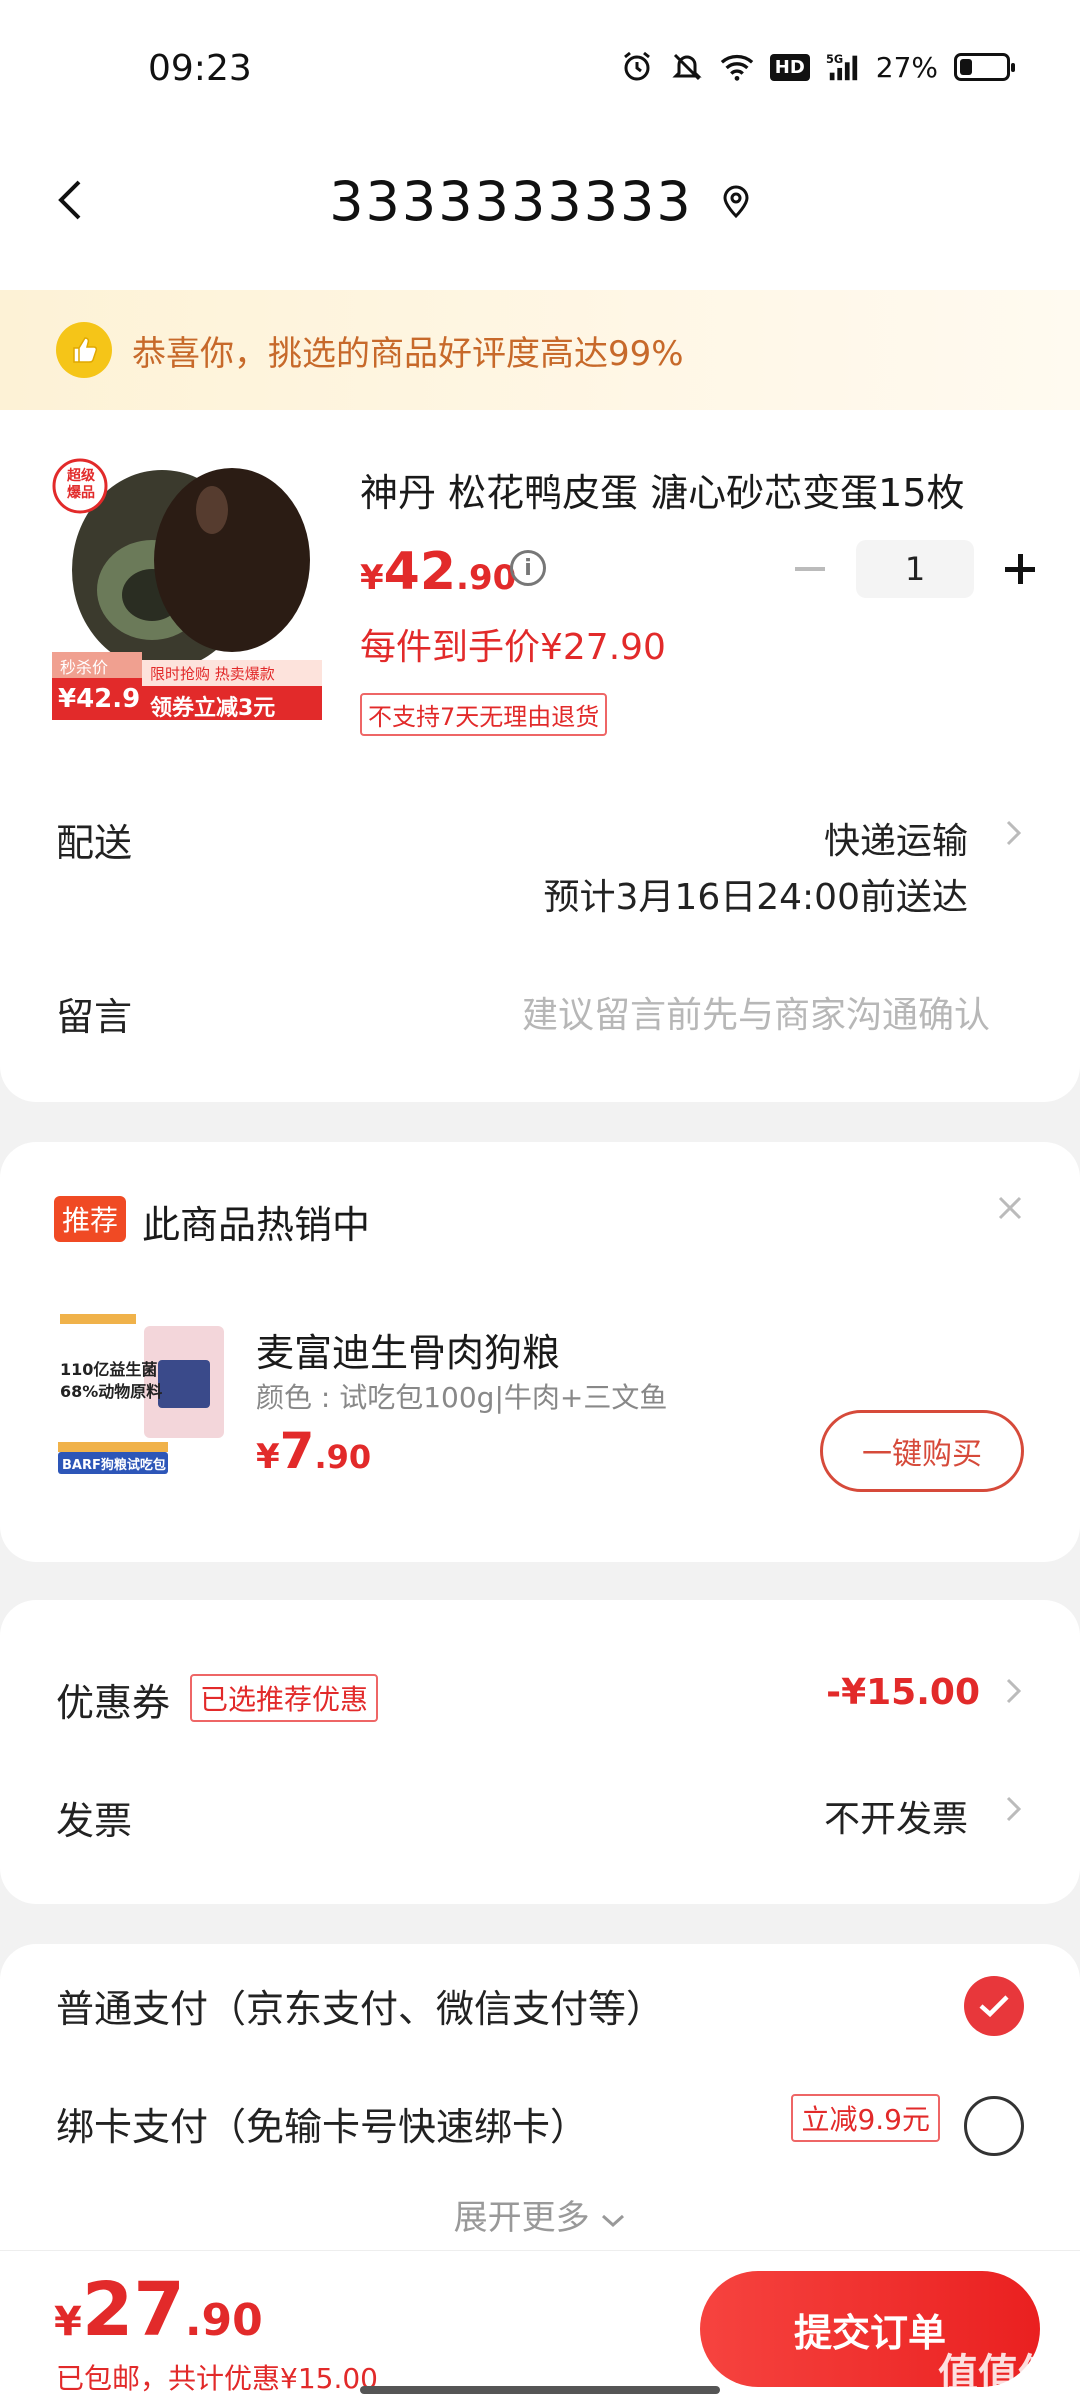 This screenshot has height=2400, width=1080. What do you see at coordinates (84, 667) in the screenshot?
I see `seckill-label: 秒杀价` at bounding box center [84, 667].